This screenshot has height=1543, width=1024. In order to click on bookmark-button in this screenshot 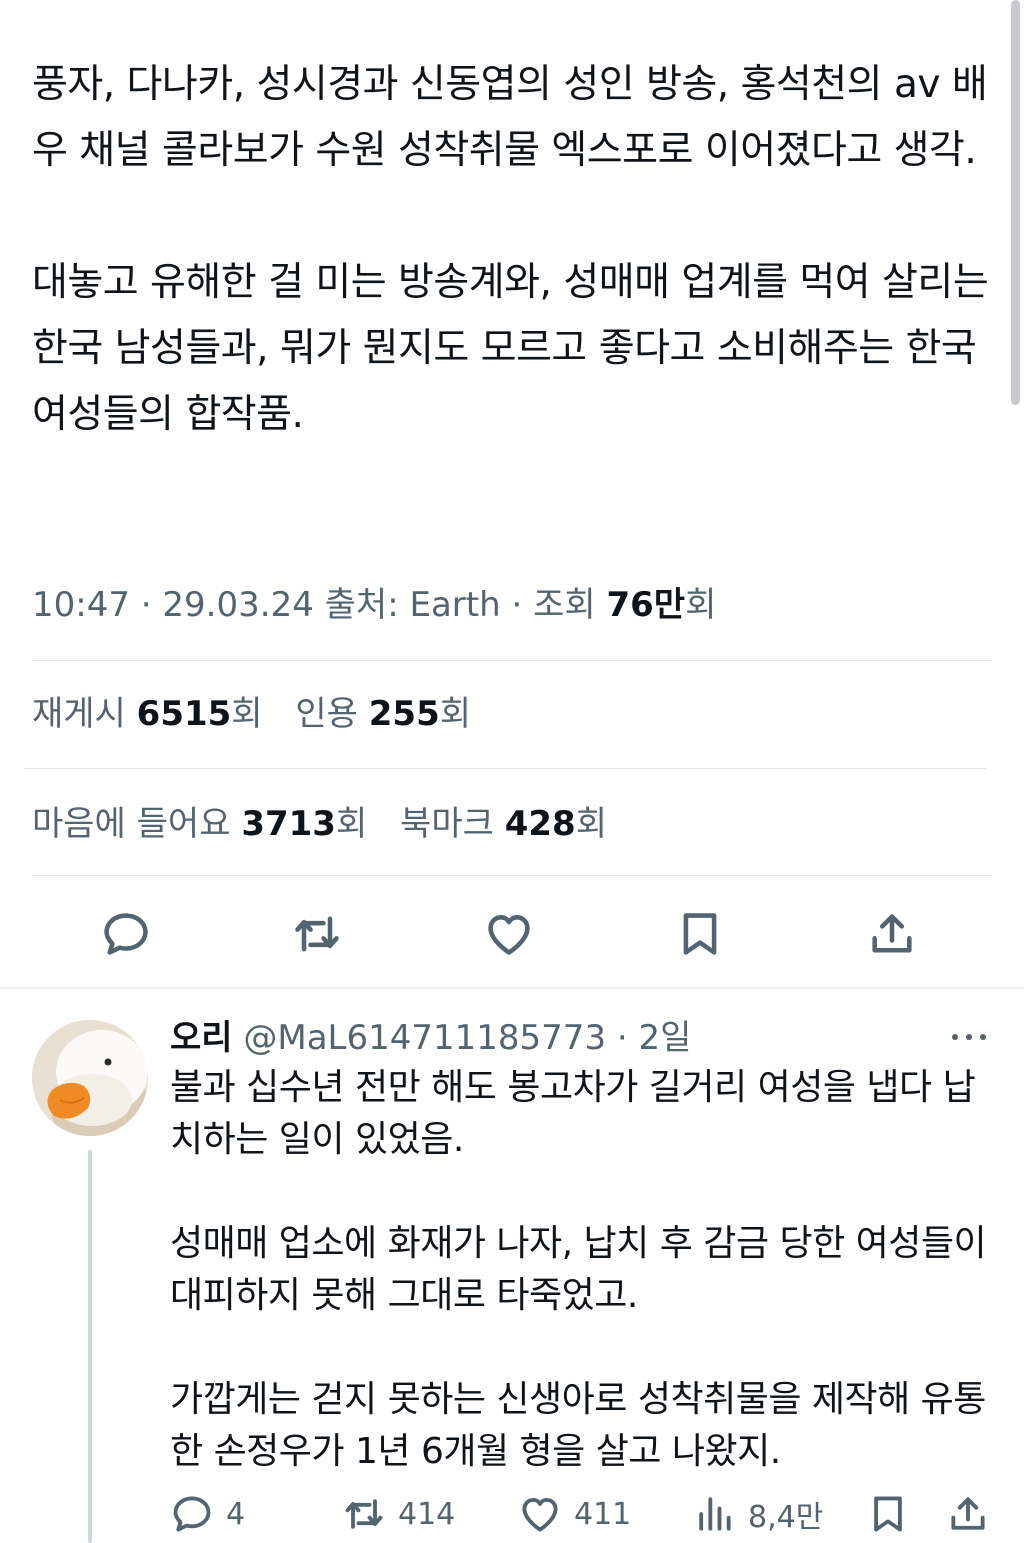, I will do `click(700, 934)`.